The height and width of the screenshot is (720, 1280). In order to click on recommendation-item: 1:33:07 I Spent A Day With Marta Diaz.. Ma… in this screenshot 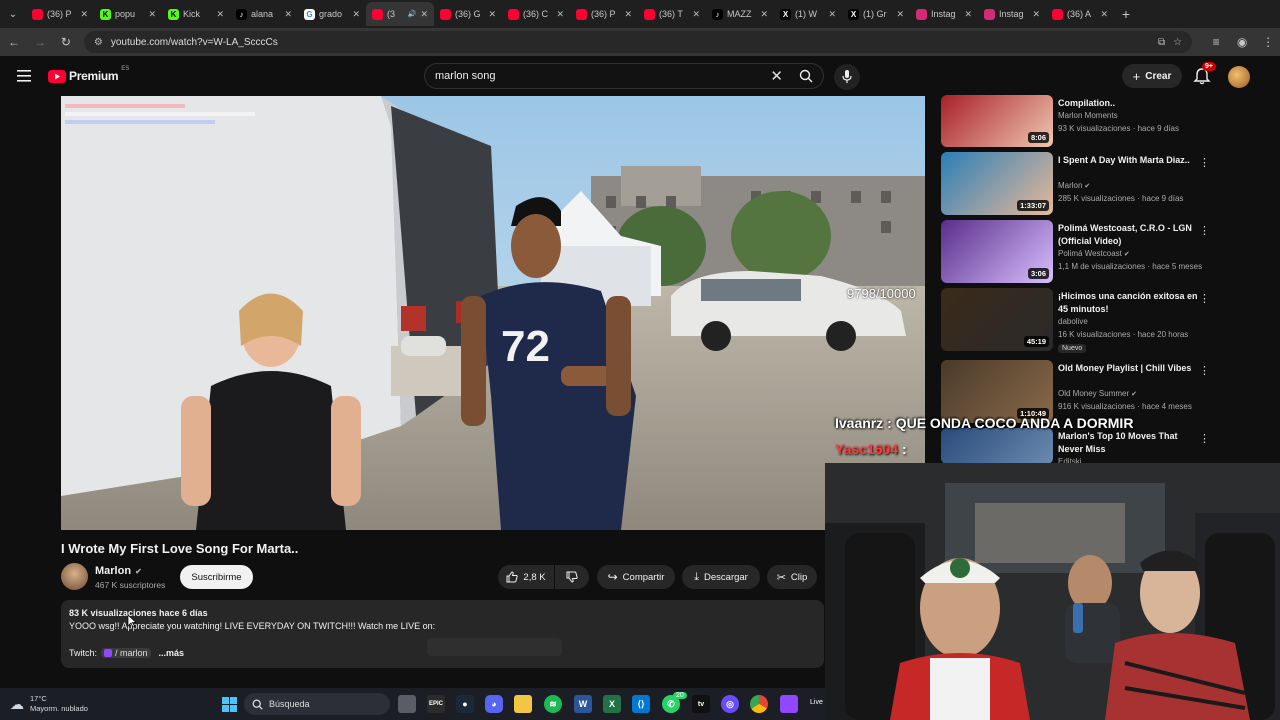, I will do `click(1076, 184)`.